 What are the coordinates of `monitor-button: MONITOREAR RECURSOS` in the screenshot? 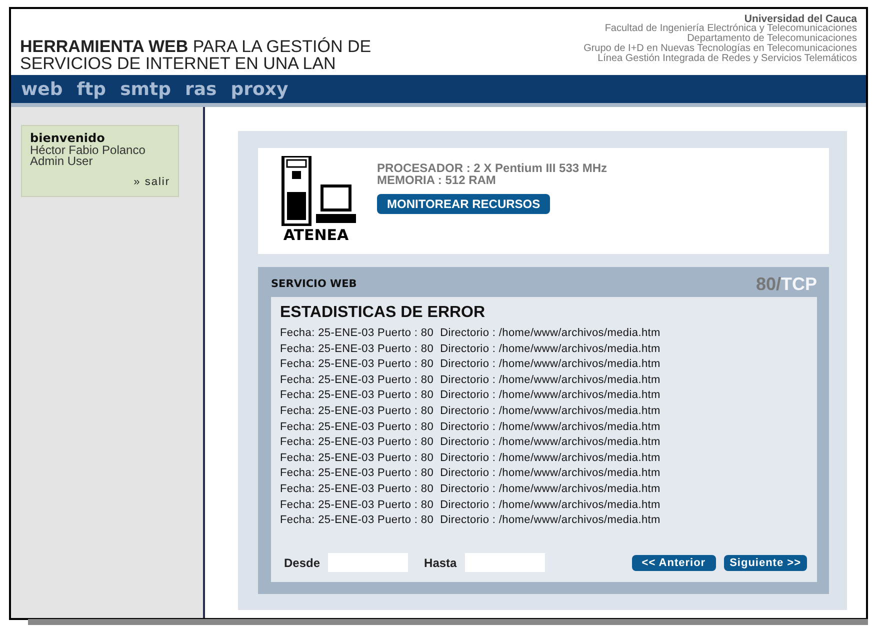 It's located at (463, 204).